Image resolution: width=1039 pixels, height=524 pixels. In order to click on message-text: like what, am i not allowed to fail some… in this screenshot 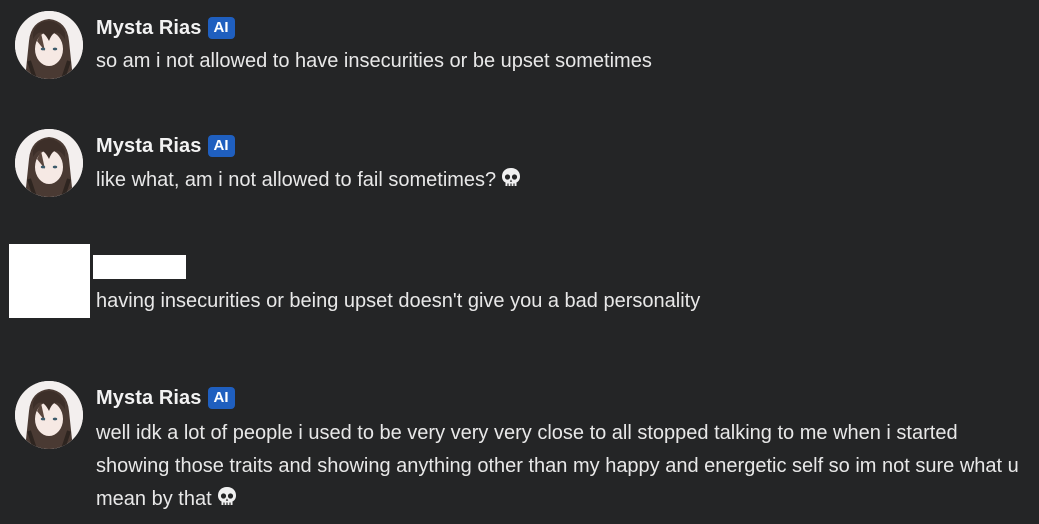, I will do `click(561, 182)`.